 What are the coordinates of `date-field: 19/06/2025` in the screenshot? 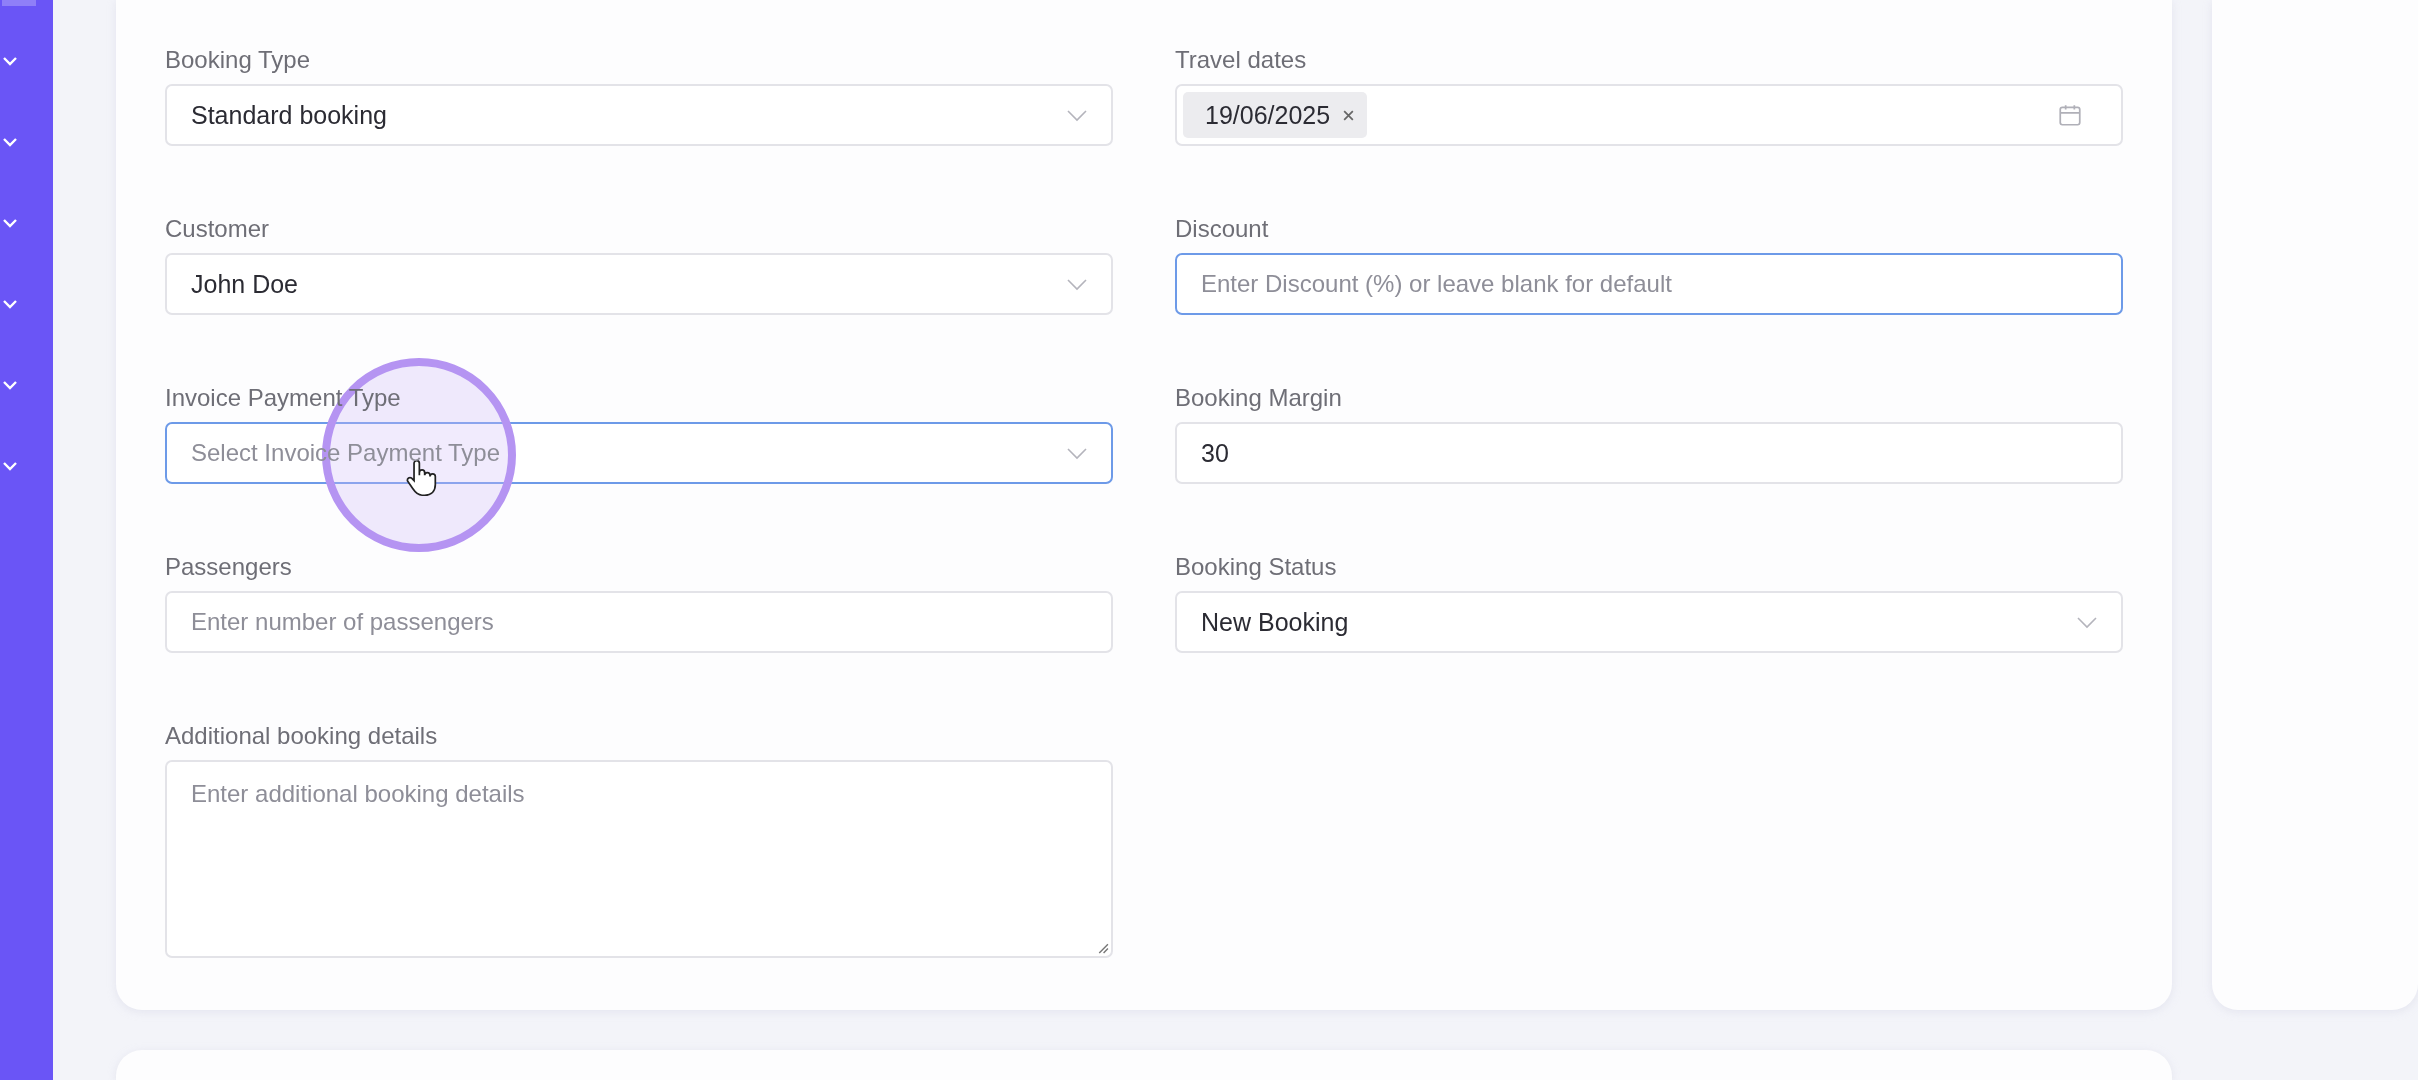 It's located at (1649, 115).